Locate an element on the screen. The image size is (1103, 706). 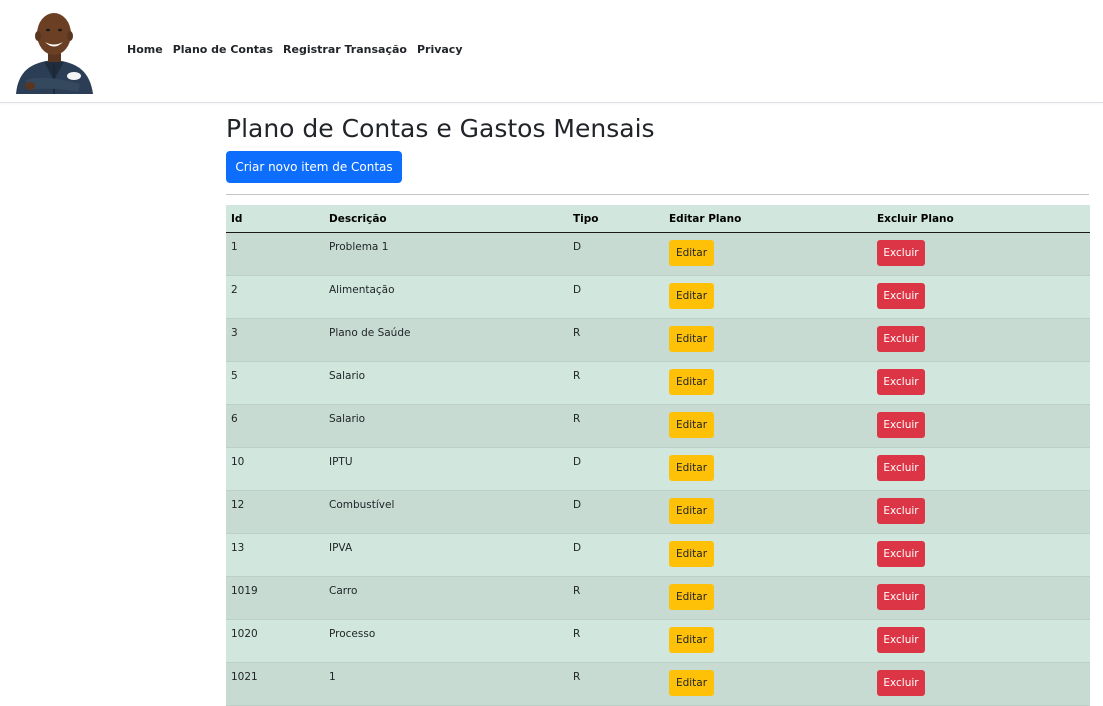
cell-descricao: Alimentação is located at coordinates (446, 297).